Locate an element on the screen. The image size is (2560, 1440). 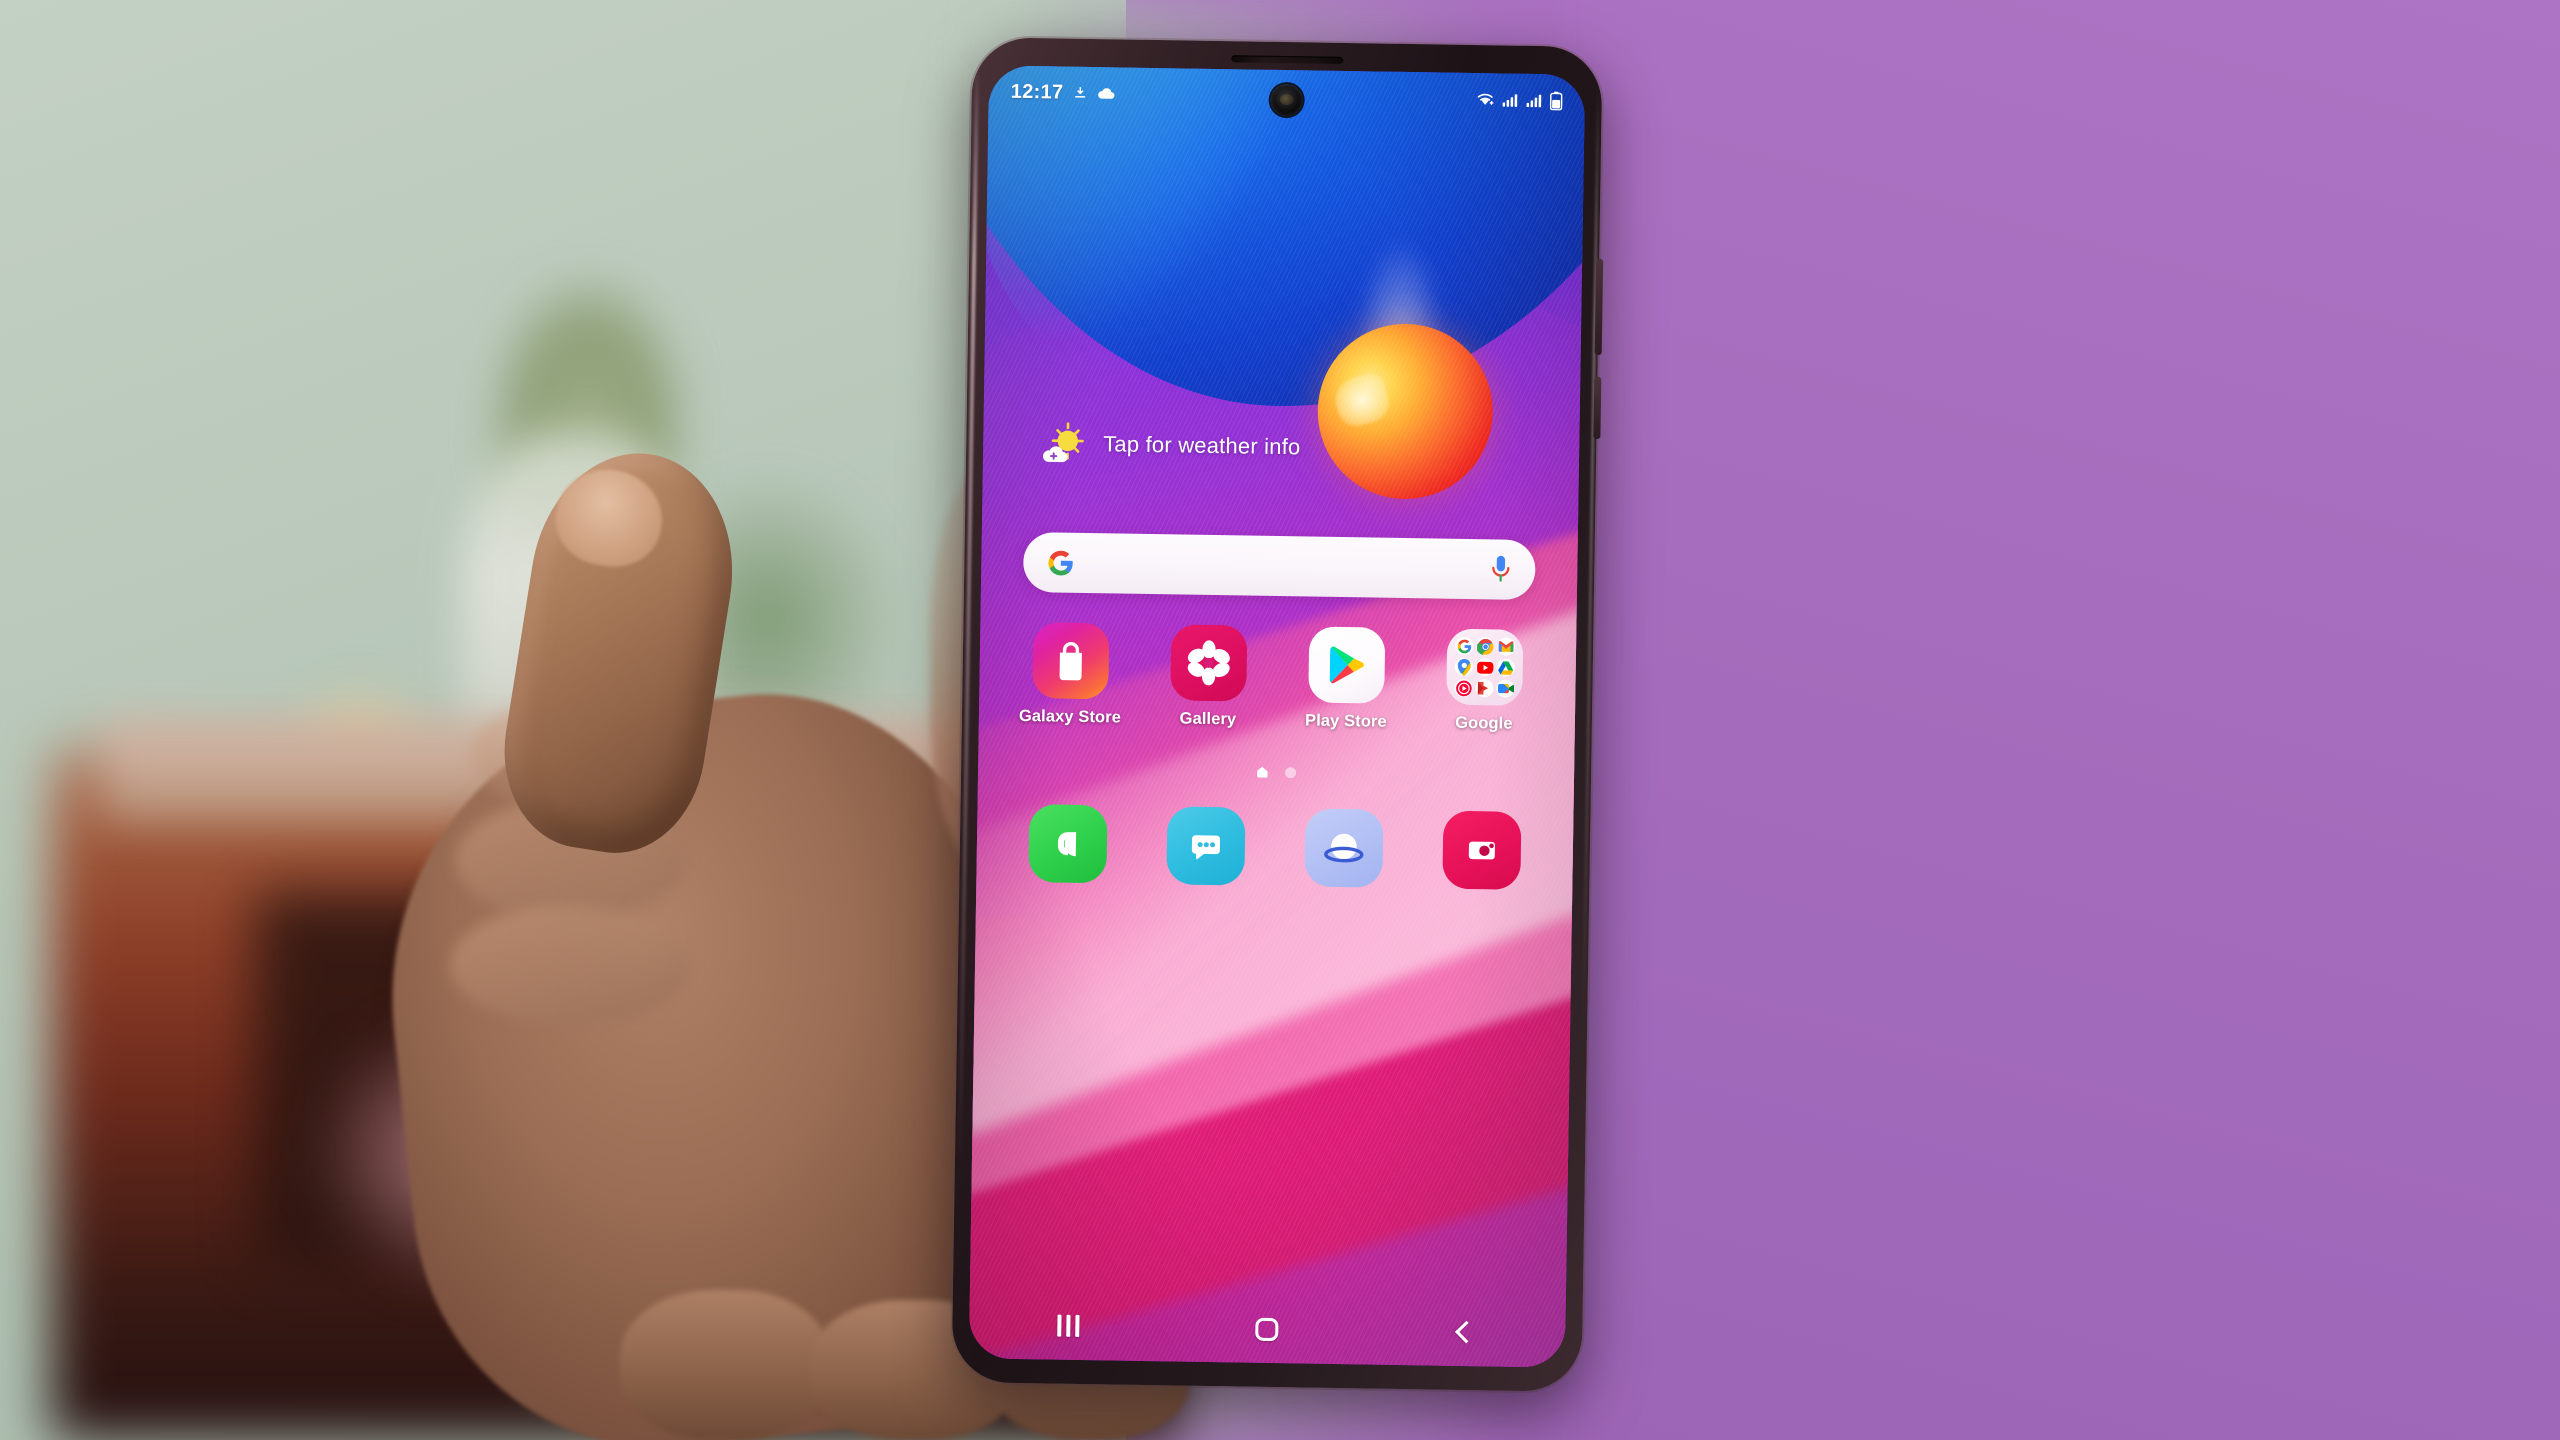
folder-mini-grid is located at coordinates (1484, 667).